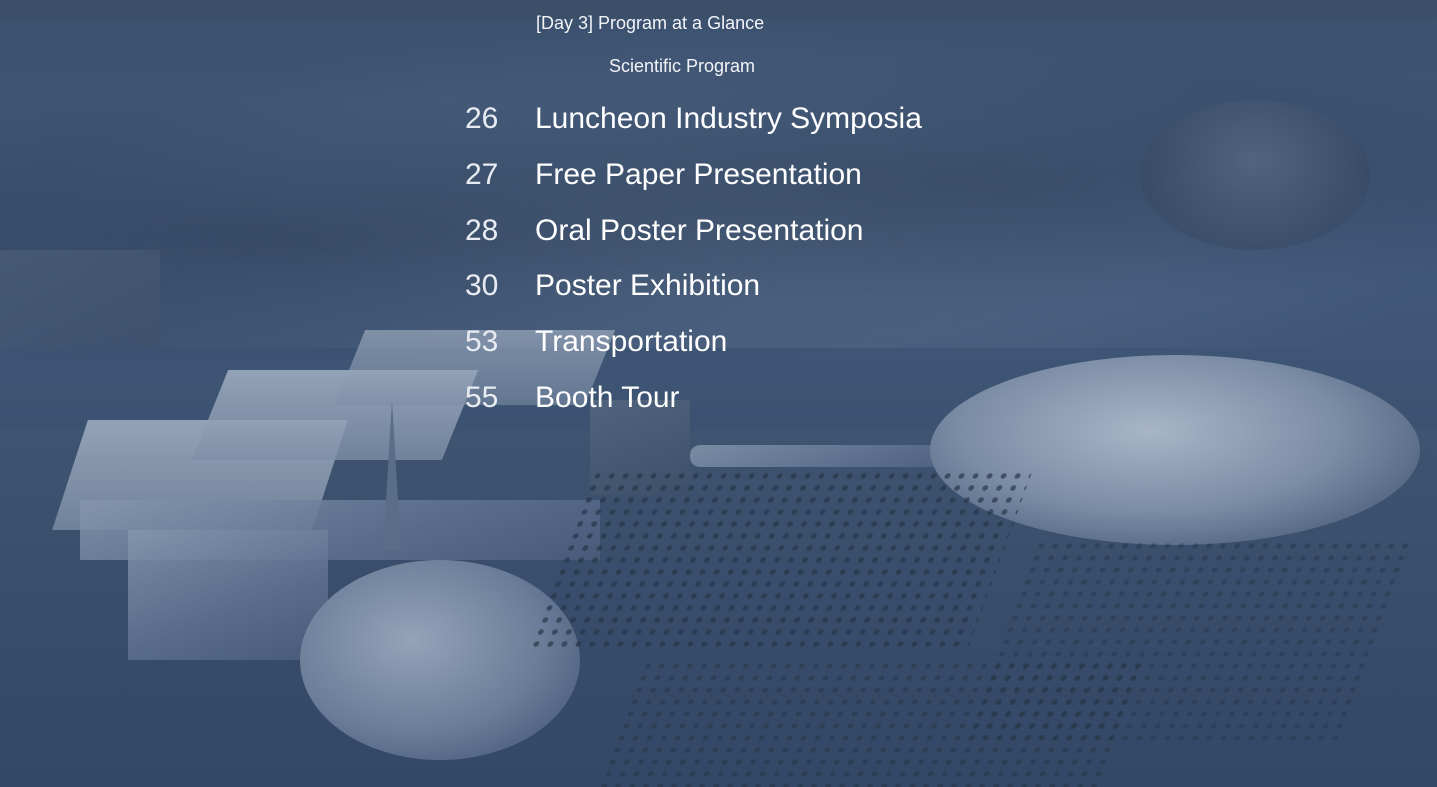 This screenshot has width=1437, height=787. Describe the element at coordinates (482, 397) in the screenshot. I see `toc-page-number: 55` at that location.